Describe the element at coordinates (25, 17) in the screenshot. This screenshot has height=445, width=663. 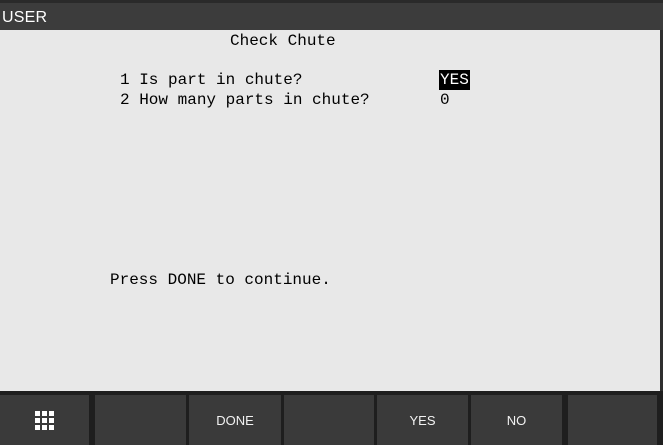
I see `window-title: USER` at that location.